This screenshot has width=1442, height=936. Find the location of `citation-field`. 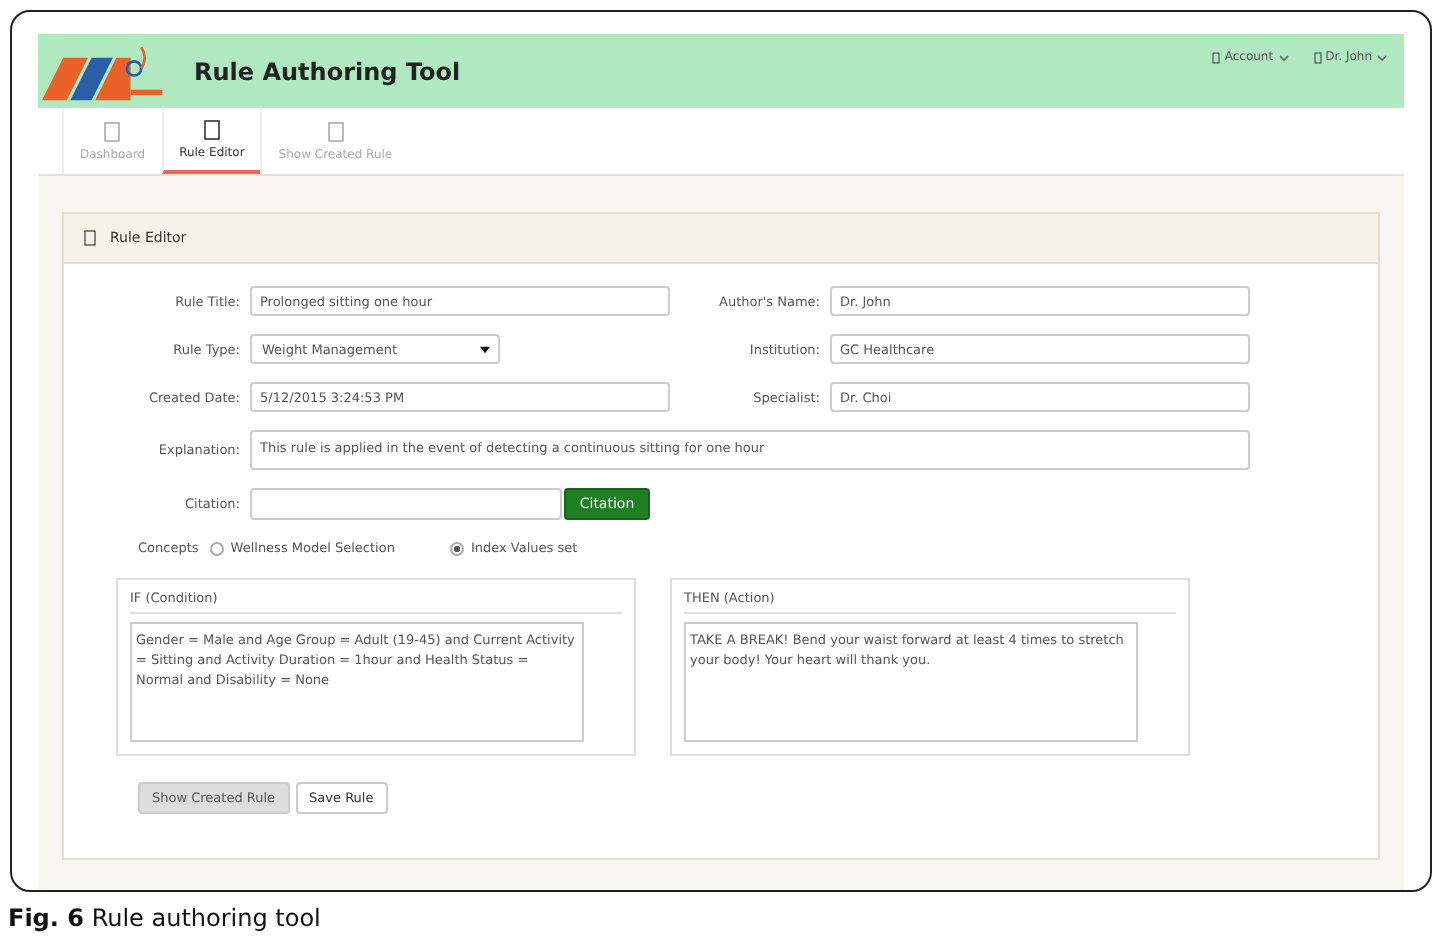

citation-field is located at coordinates (406, 504).